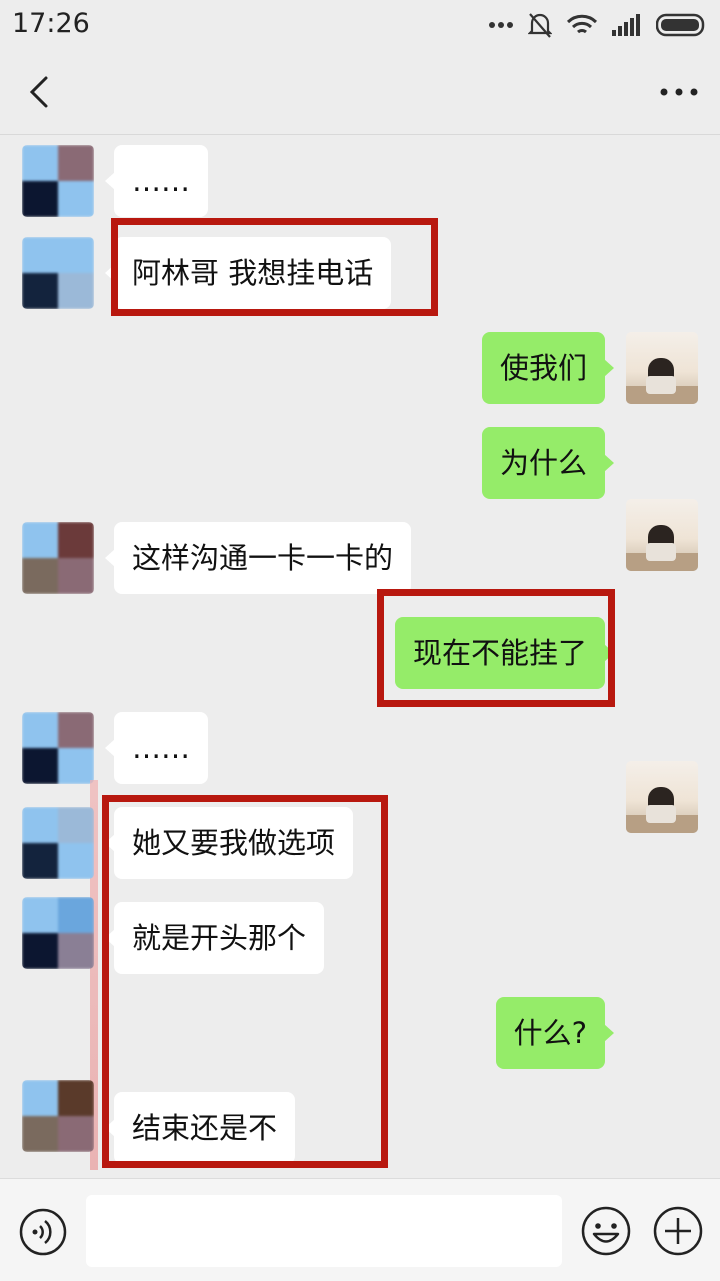 The image size is (720, 1281). Describe the element at coordinates (678, 1231) in the screenshot. I see `plus-icon` at that location.